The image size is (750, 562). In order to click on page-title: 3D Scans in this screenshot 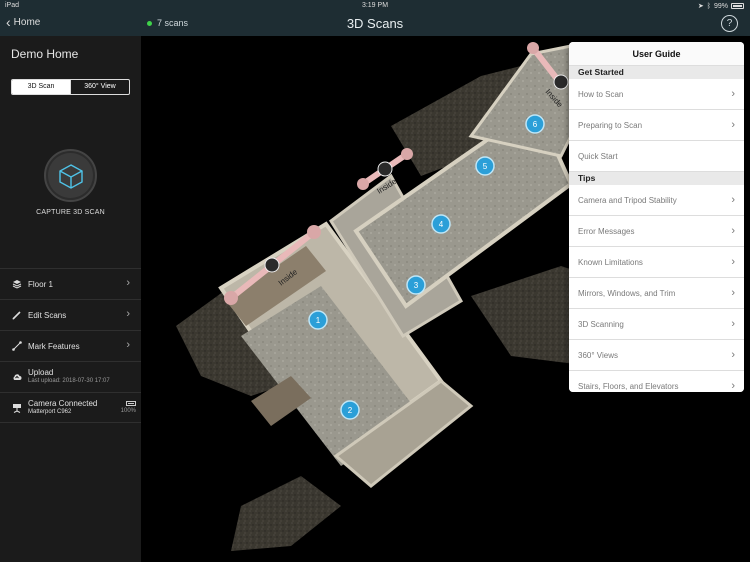, I will do `click(375, 23)`.